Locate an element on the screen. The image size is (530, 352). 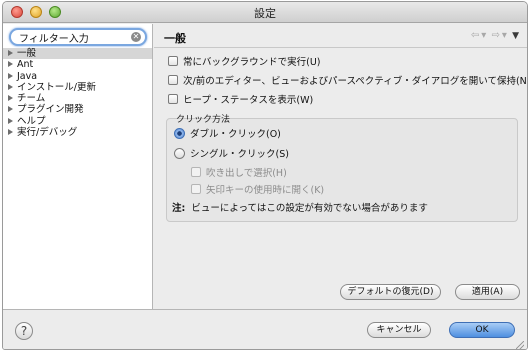
page-header: 一般 ⇦ ▾ ⇨ ▾ ▼ is located at coordinates (340, 36).